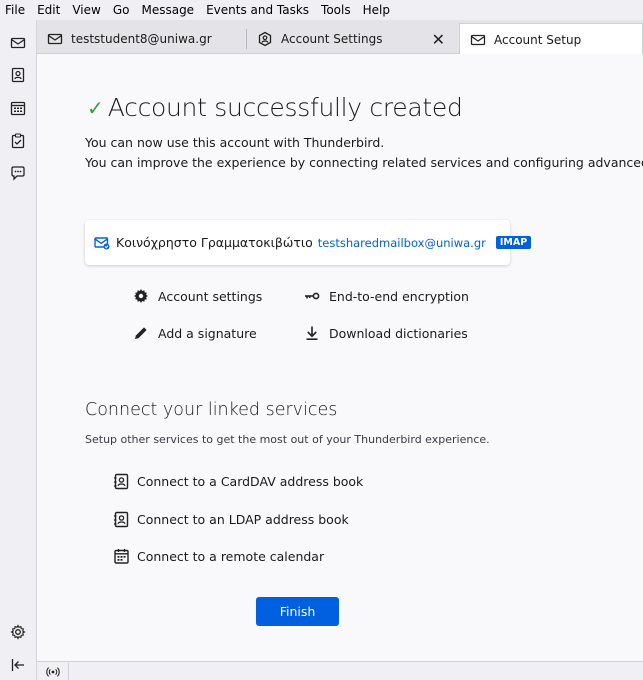 The width and height of the screenshot is (643, 680). I want to click on key-icon, so click(312, 296).